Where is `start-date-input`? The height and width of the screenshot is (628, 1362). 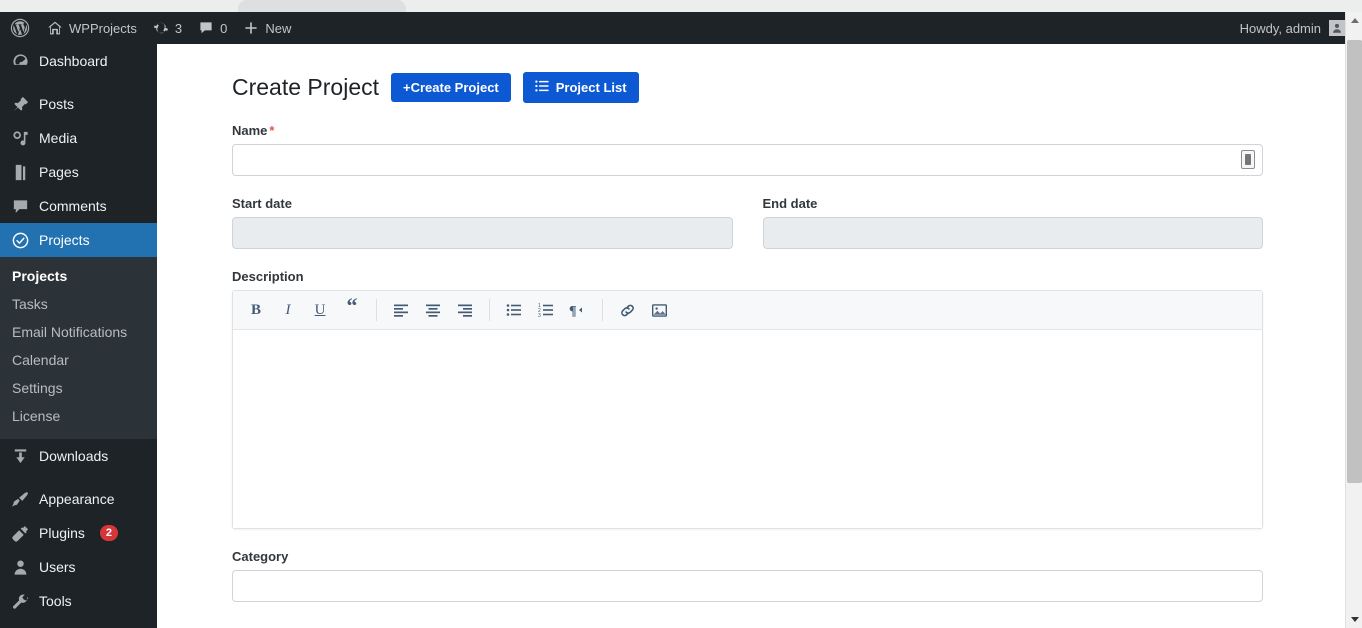 start-date-input is located at coordinates (482, 233).